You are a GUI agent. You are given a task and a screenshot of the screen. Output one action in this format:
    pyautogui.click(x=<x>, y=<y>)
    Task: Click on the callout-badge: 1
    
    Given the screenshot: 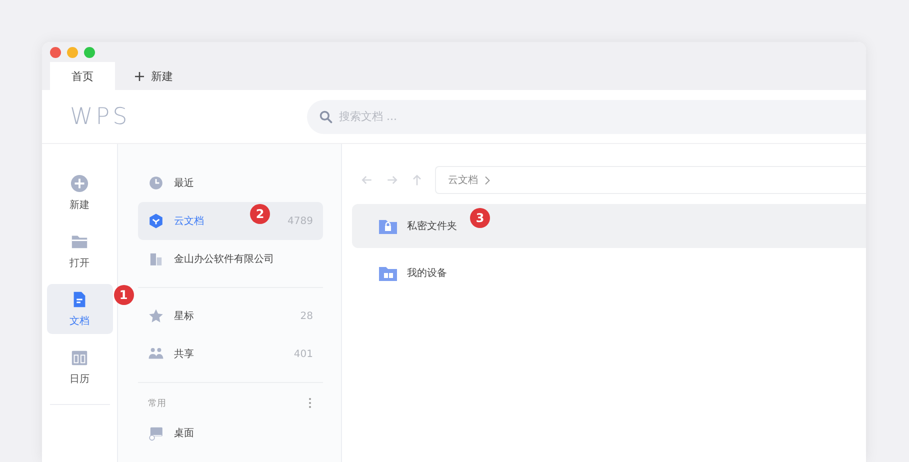 What is the action you would take?
    pyautogui.click(x=124, y=295)
    